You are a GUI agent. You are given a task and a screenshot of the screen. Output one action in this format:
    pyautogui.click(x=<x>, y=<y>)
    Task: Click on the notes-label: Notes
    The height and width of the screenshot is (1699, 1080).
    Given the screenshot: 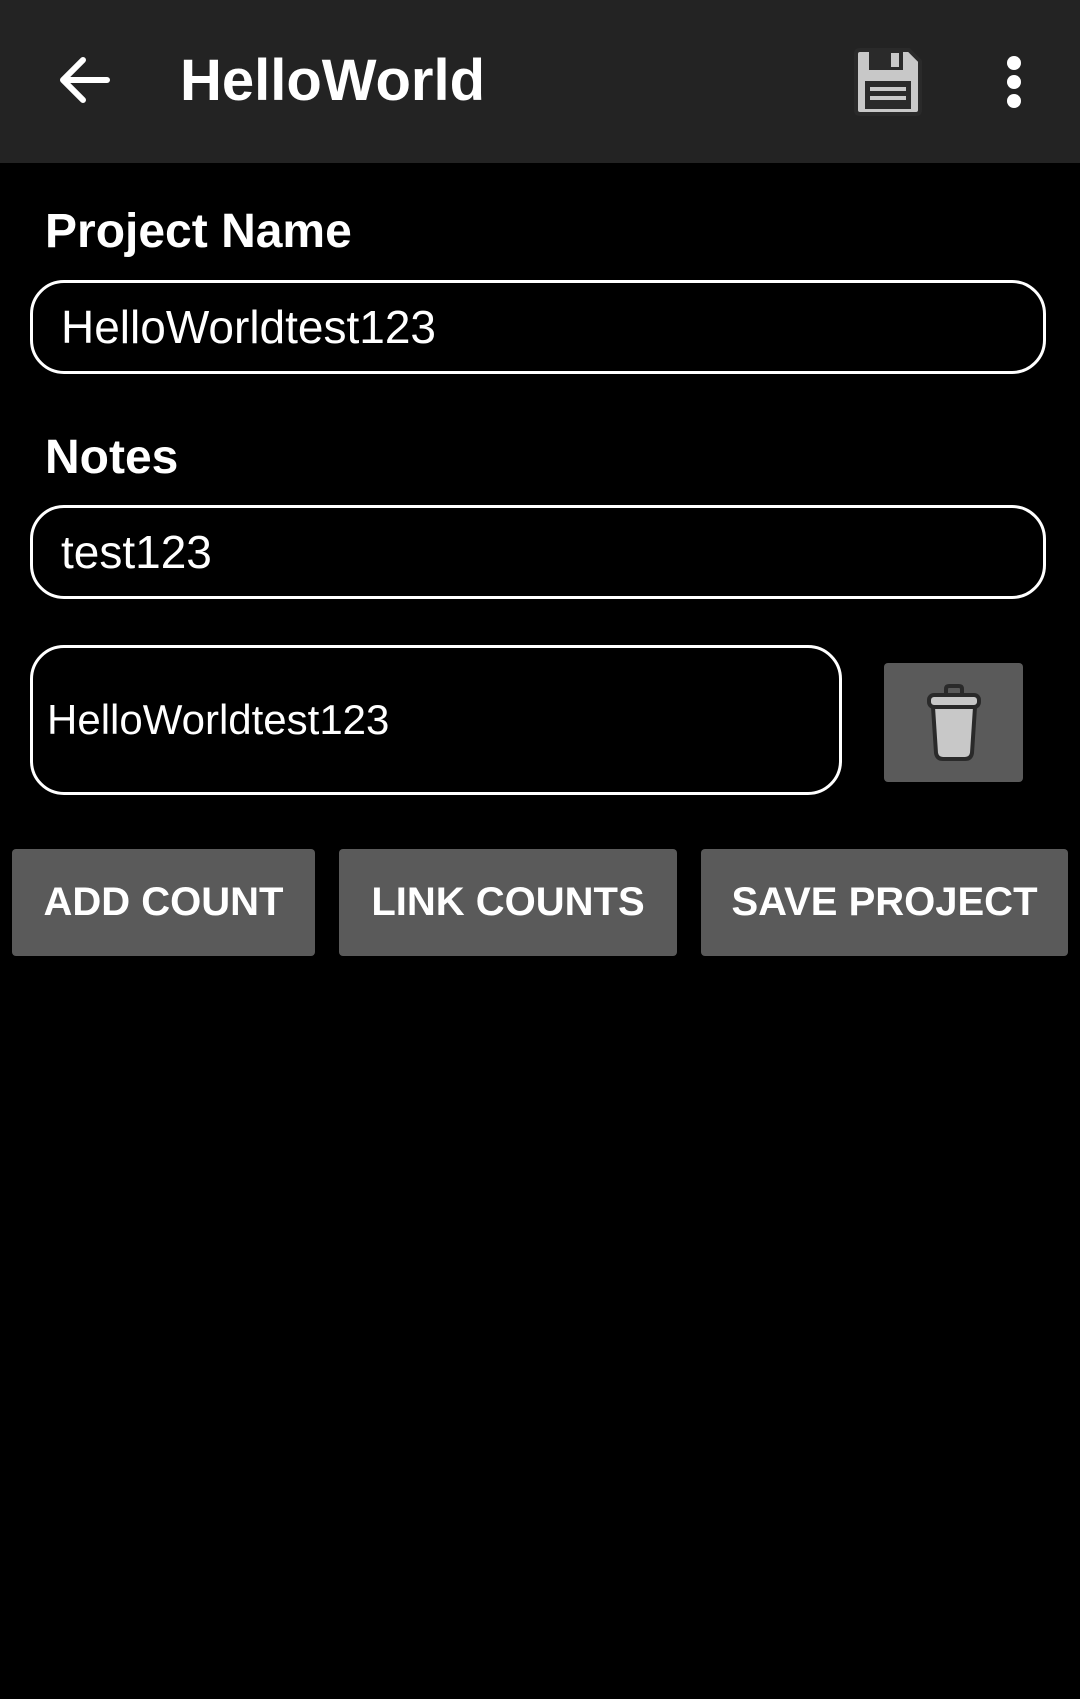 What is the action you would take?
    pyautogui.click(x=112, y=457)
    